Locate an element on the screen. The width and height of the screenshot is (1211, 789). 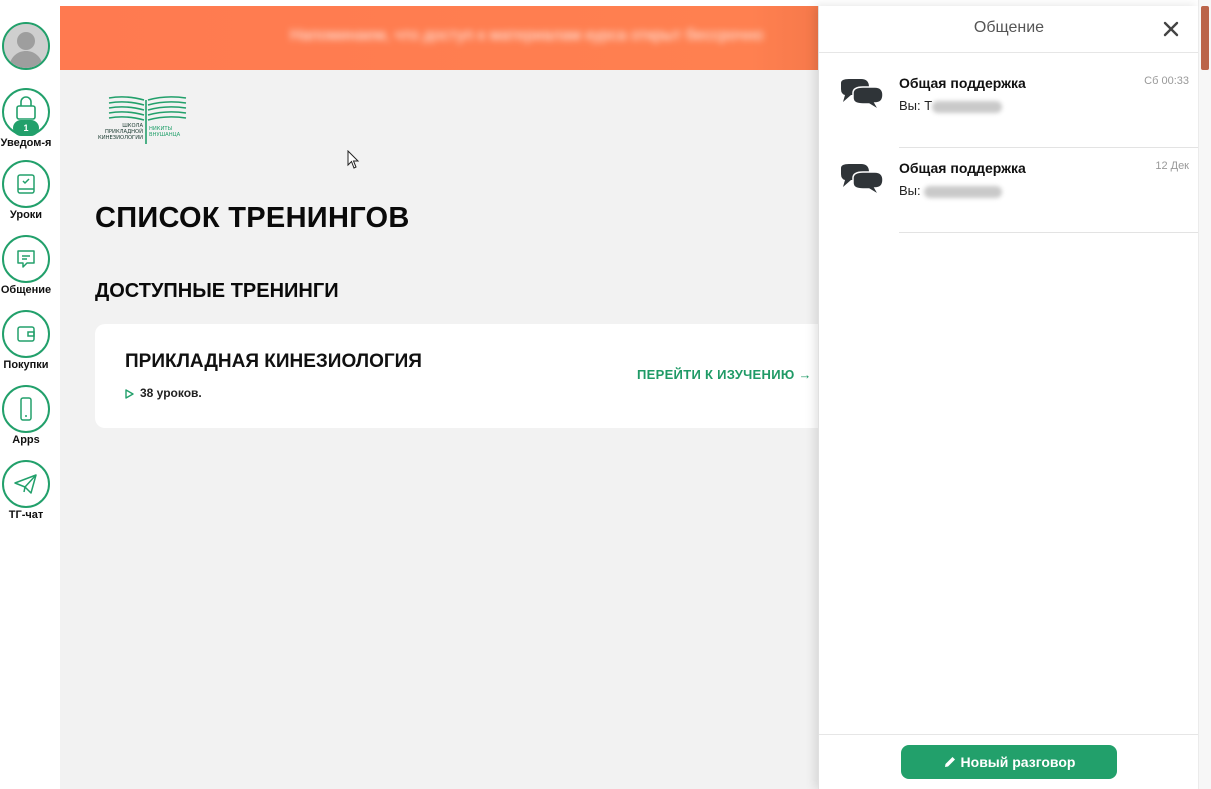
sidebar-item-purchases: Покупки is located at coordinates (26, 340).